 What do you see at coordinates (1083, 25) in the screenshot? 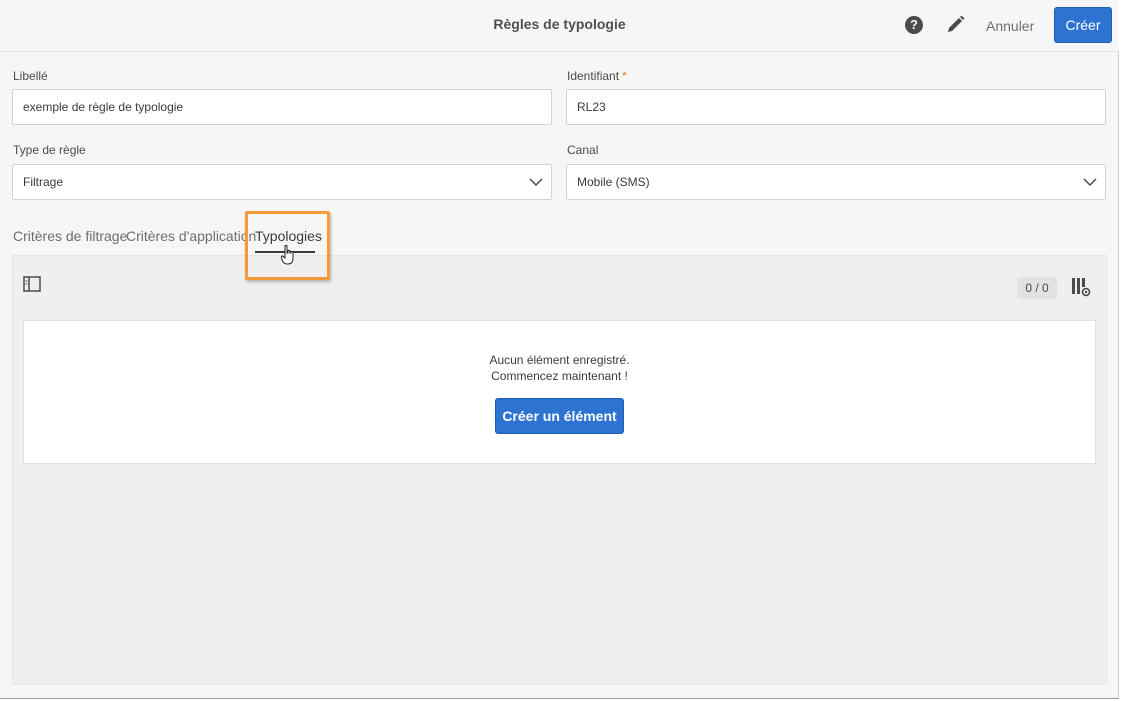
I see `create-button: Créer` at bounding box center [1083, 25].